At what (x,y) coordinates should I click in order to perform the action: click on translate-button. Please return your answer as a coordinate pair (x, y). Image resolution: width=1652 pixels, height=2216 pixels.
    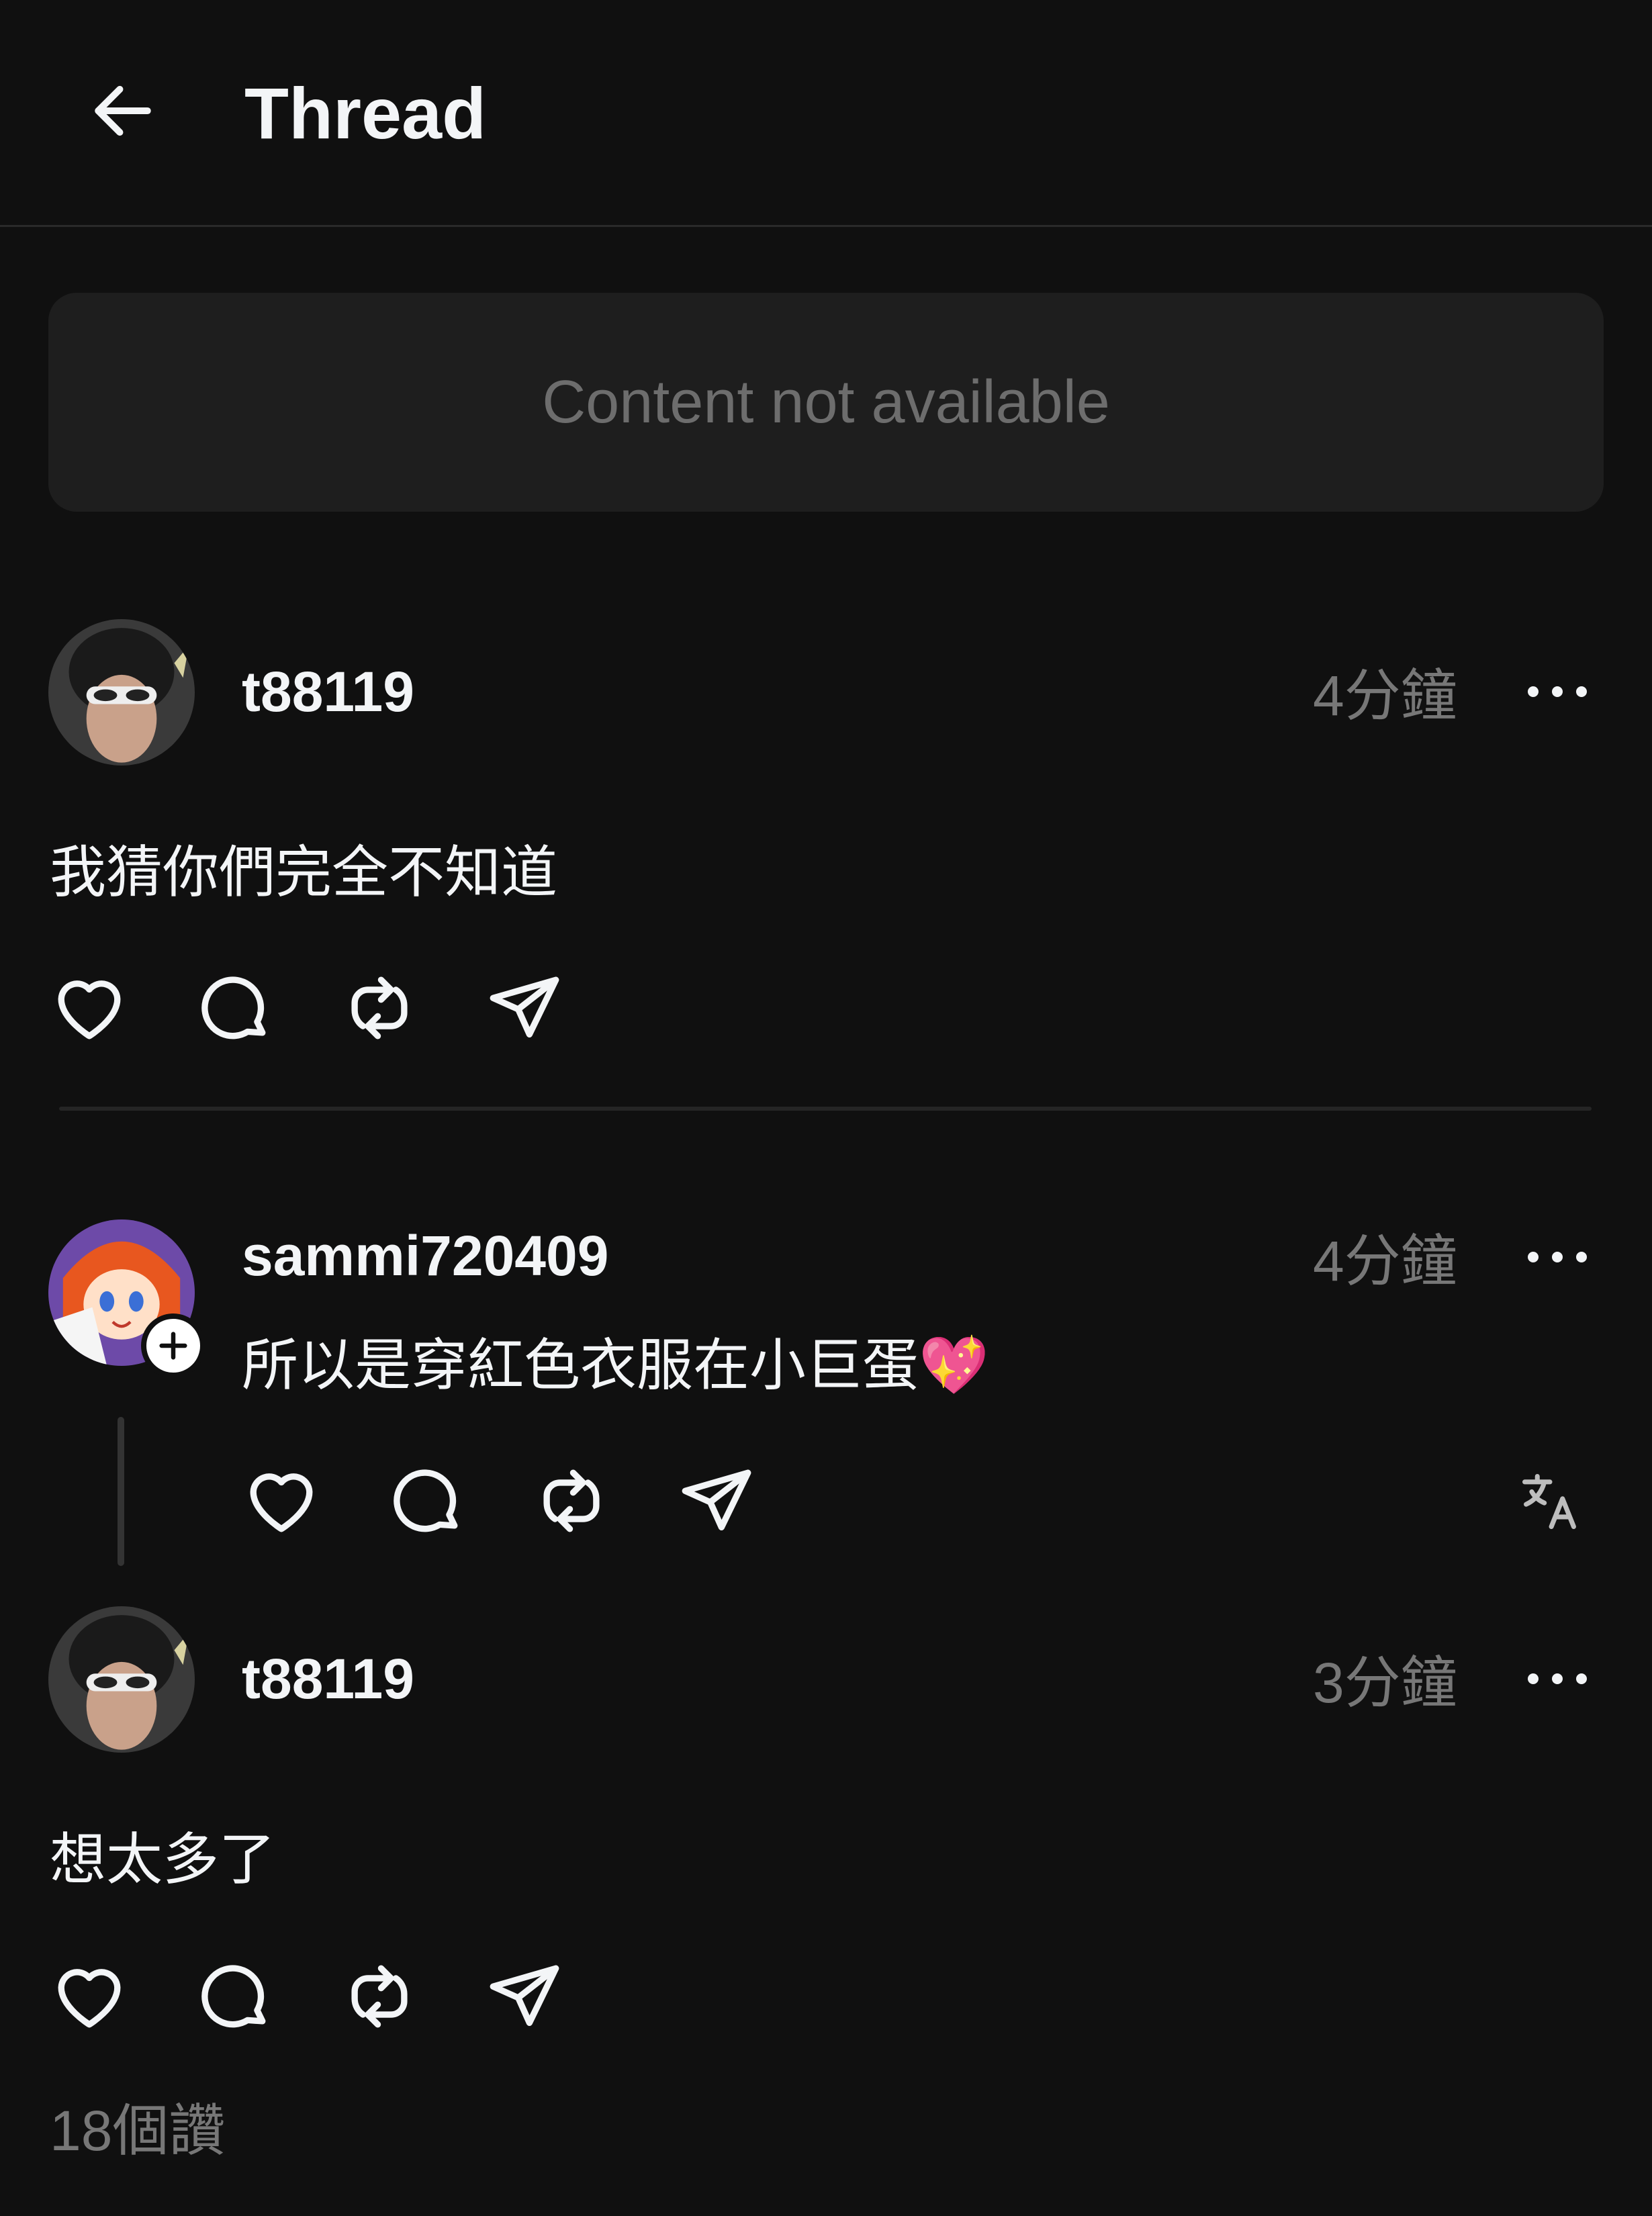
    Looking at the image, I should click on (1550, 1501).